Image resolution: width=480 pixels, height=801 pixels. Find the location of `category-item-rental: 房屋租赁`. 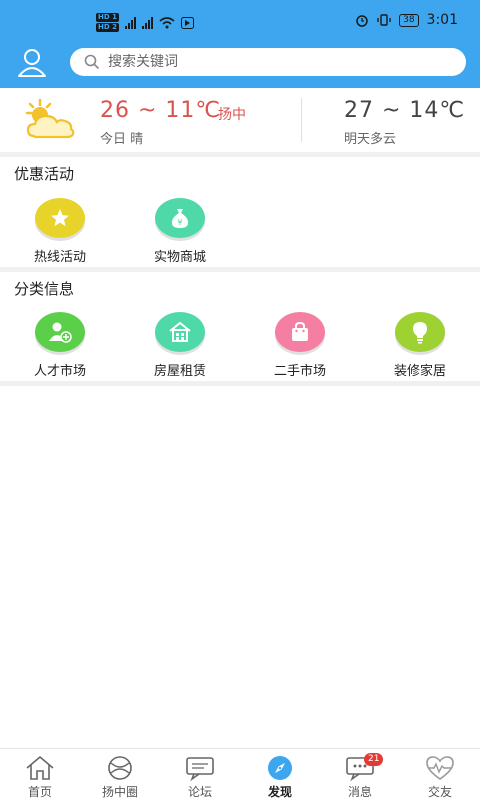

category-item-rental: 房屋租赁 is located at coordinates (180, 345).